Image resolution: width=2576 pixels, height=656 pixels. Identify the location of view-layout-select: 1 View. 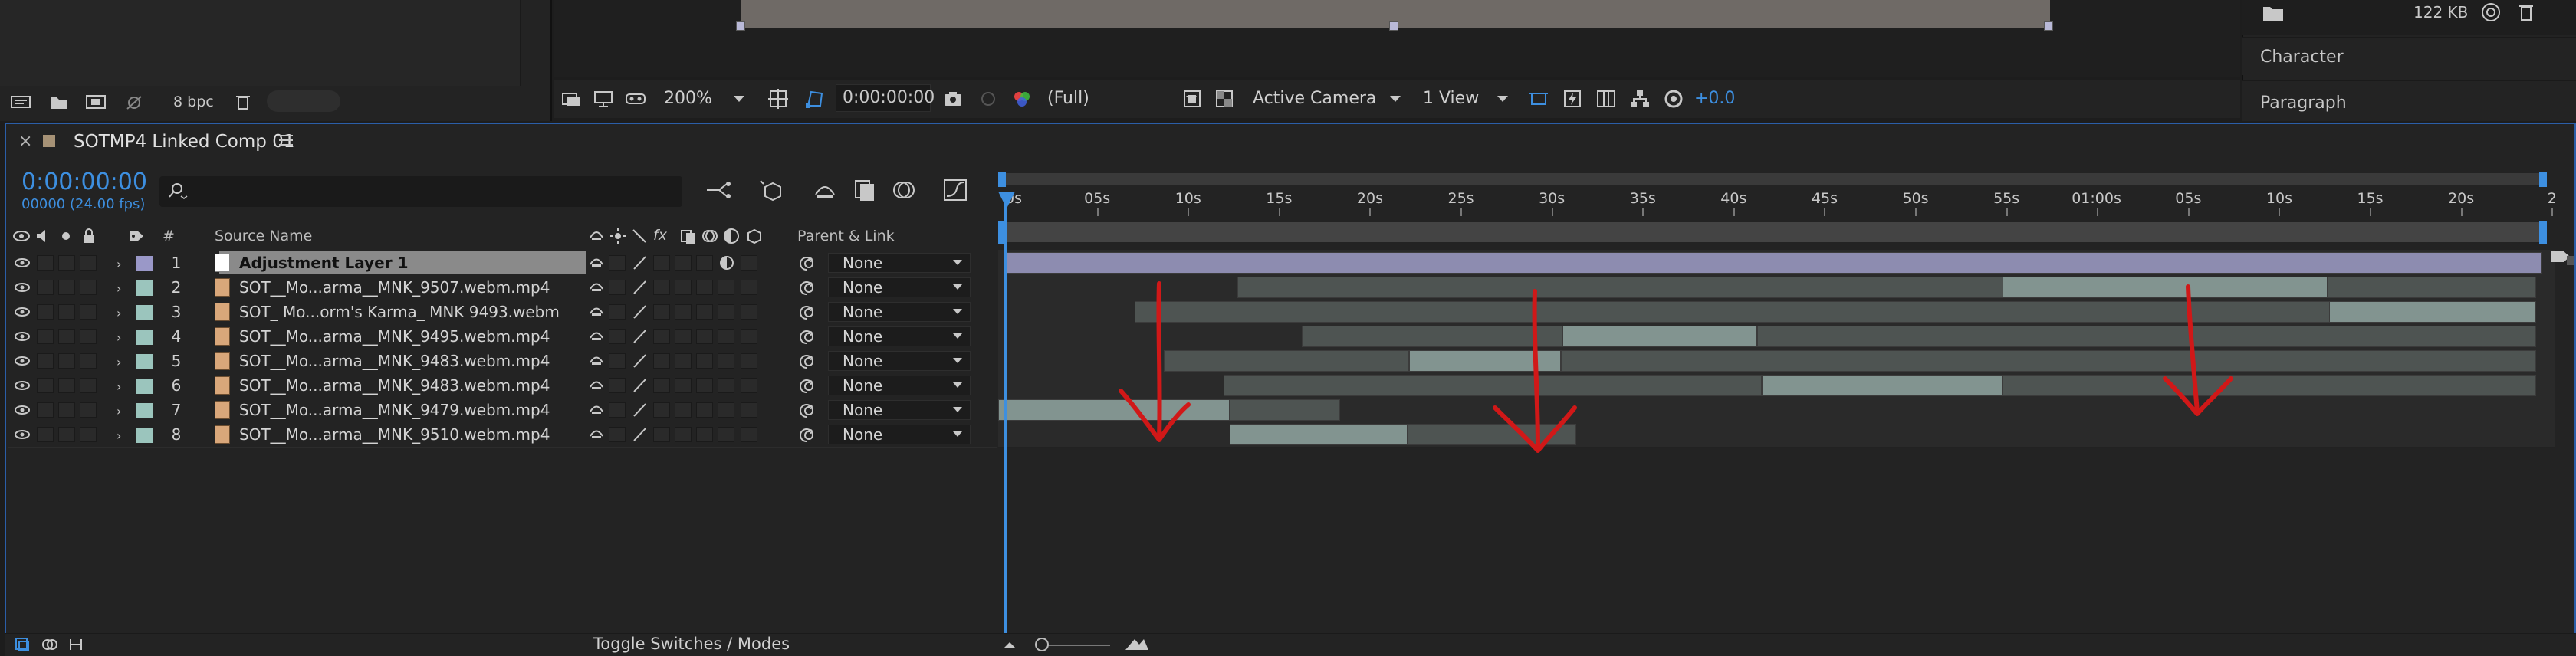
(1466, 99).